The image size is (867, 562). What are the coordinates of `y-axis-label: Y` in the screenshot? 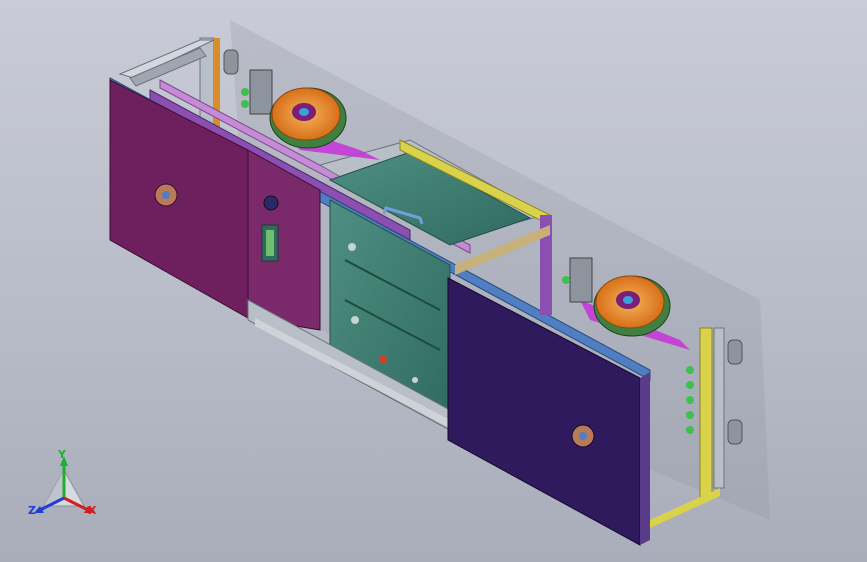 It's located at (62, 454).